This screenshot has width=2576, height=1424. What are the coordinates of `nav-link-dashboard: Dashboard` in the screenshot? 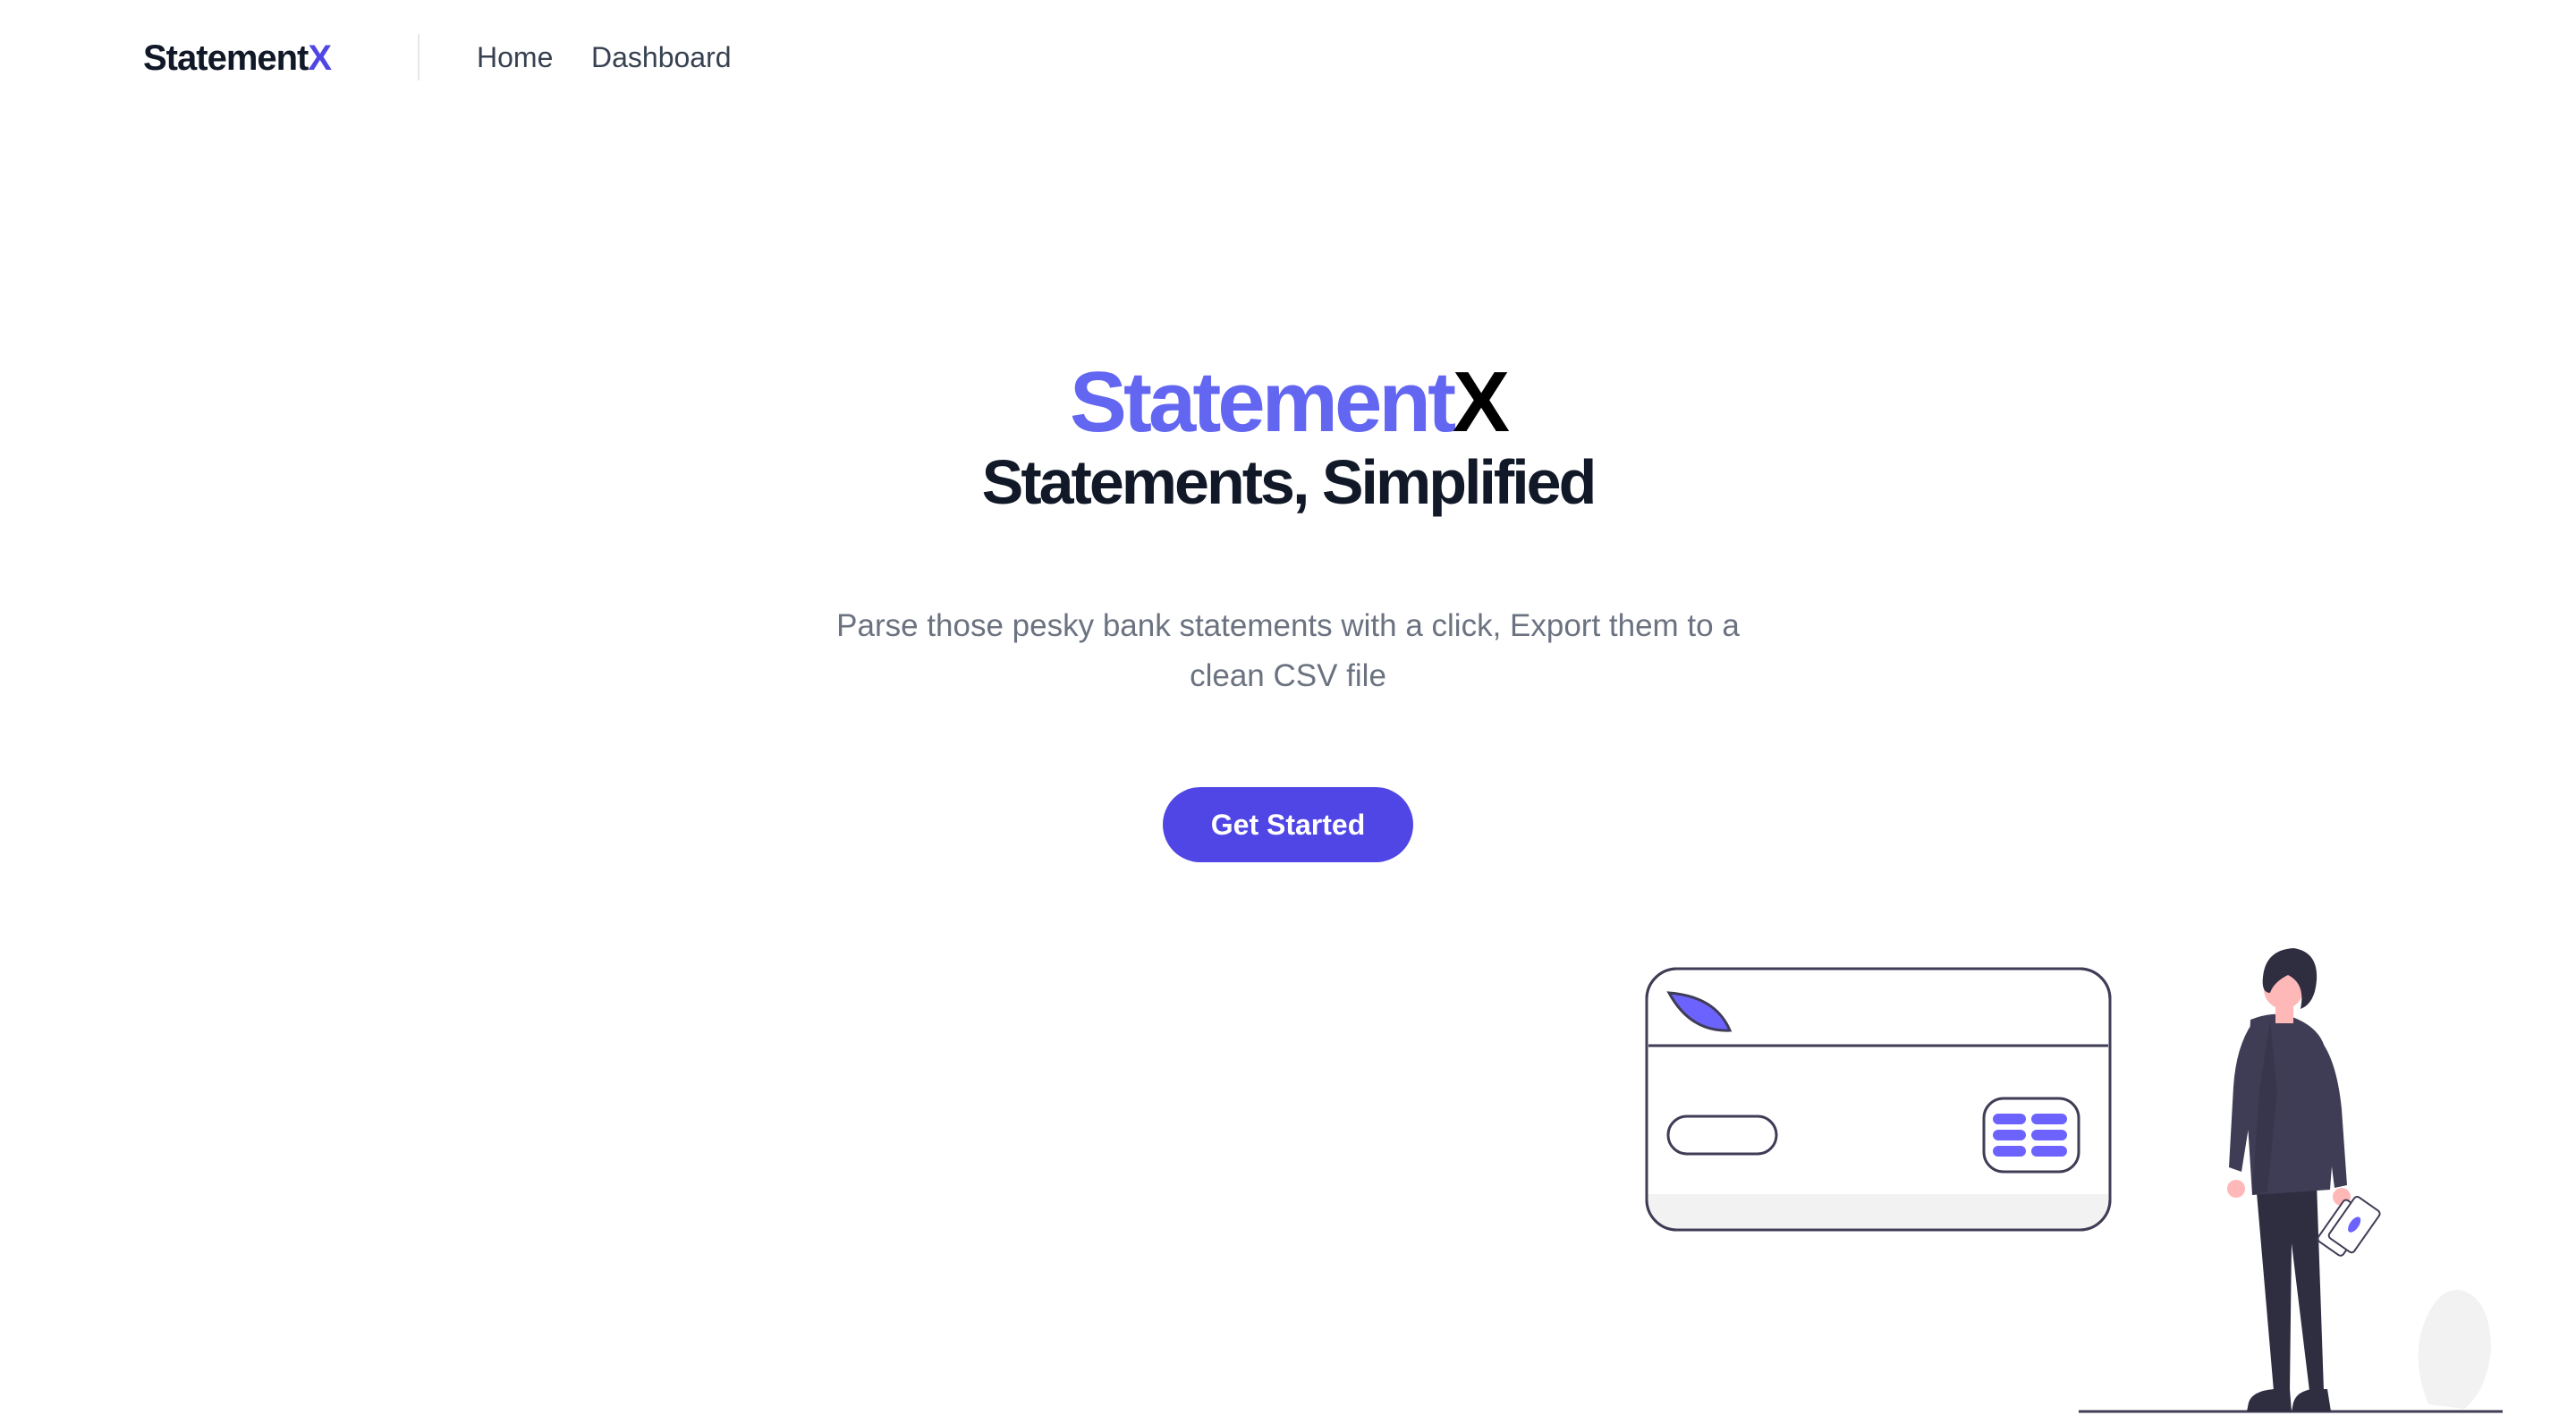 It's located at (661, 57).